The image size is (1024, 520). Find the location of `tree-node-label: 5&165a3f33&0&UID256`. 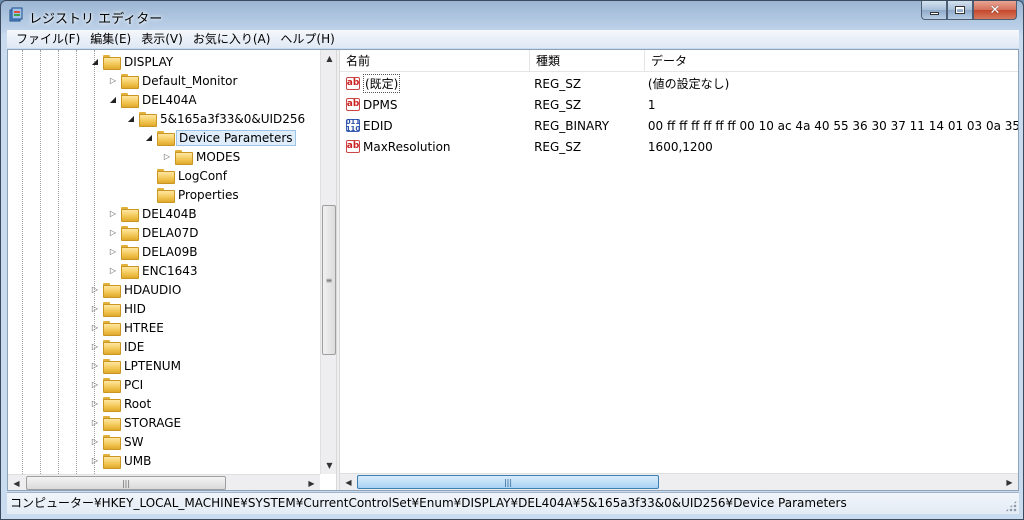

tree-node-label: 5&165a3f33&0&UID256 is located at coordinates (232, 119).